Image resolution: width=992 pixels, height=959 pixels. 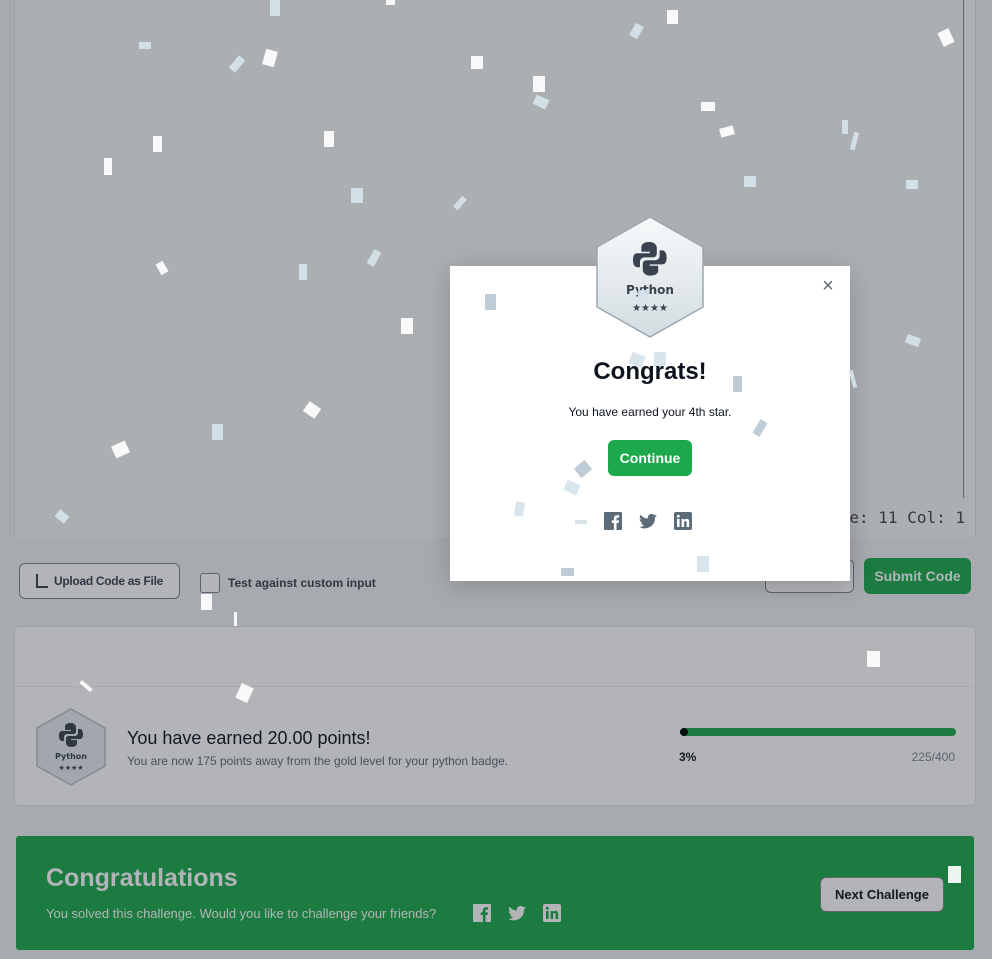 I want to click on python-badge: Python ★★★★, so click(x=650, y=277).